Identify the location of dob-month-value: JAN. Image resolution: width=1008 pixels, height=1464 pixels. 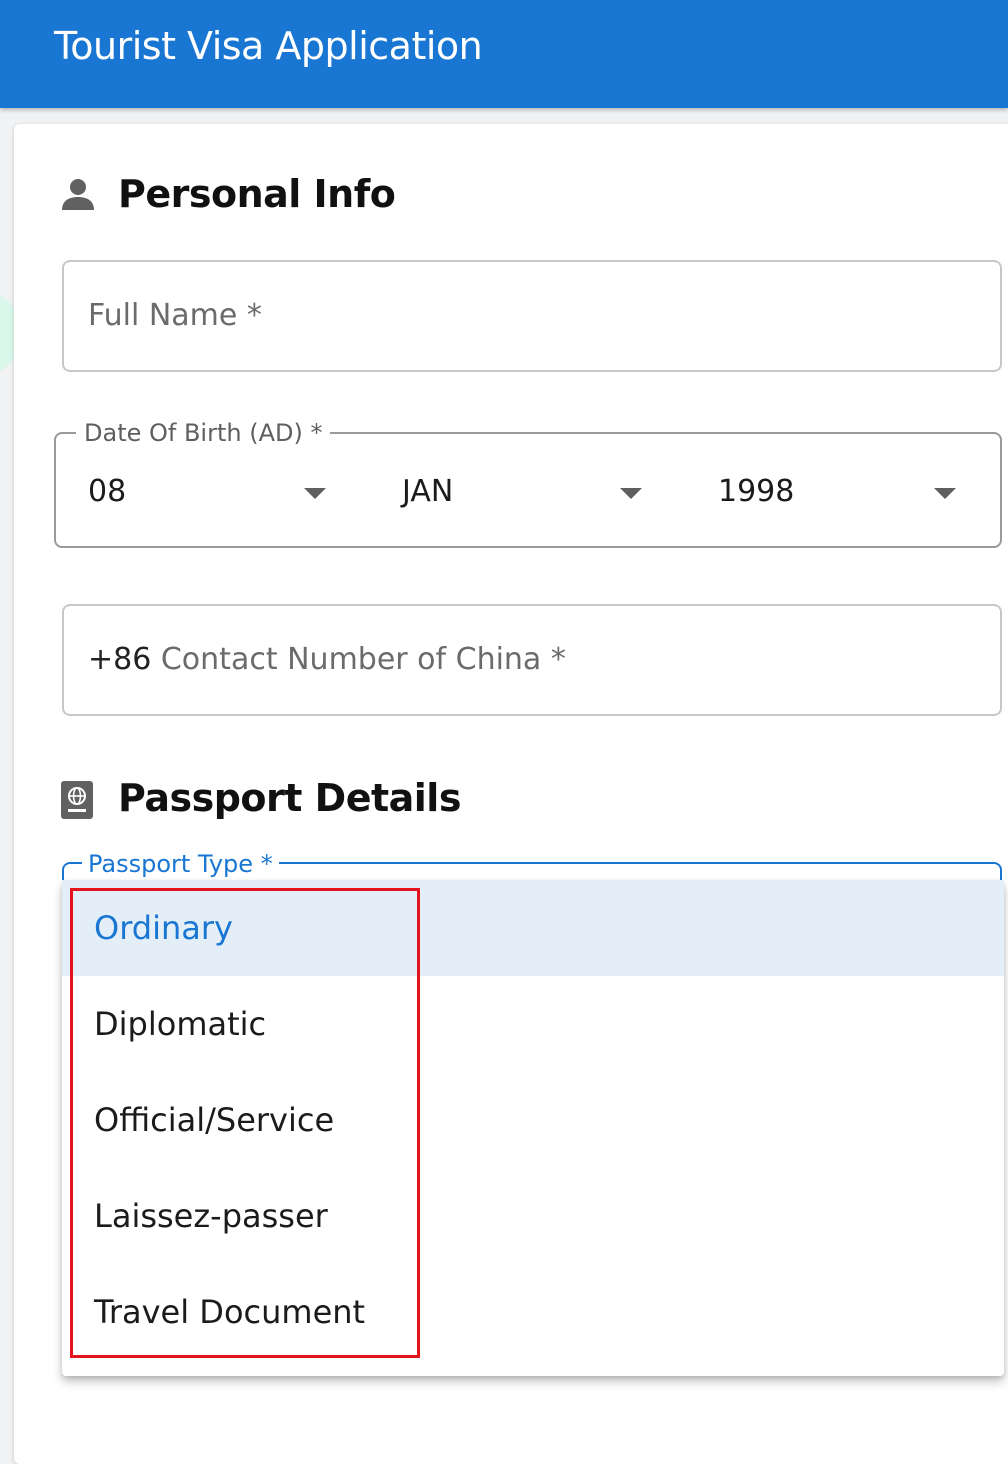
(428, 491).